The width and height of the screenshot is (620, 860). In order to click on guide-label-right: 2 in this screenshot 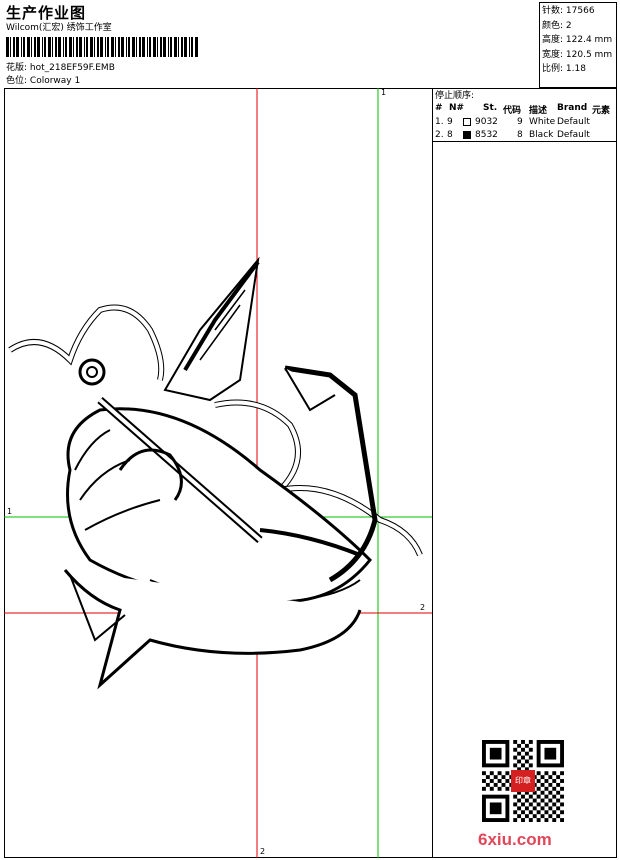, I will do `click(423, 607)`.